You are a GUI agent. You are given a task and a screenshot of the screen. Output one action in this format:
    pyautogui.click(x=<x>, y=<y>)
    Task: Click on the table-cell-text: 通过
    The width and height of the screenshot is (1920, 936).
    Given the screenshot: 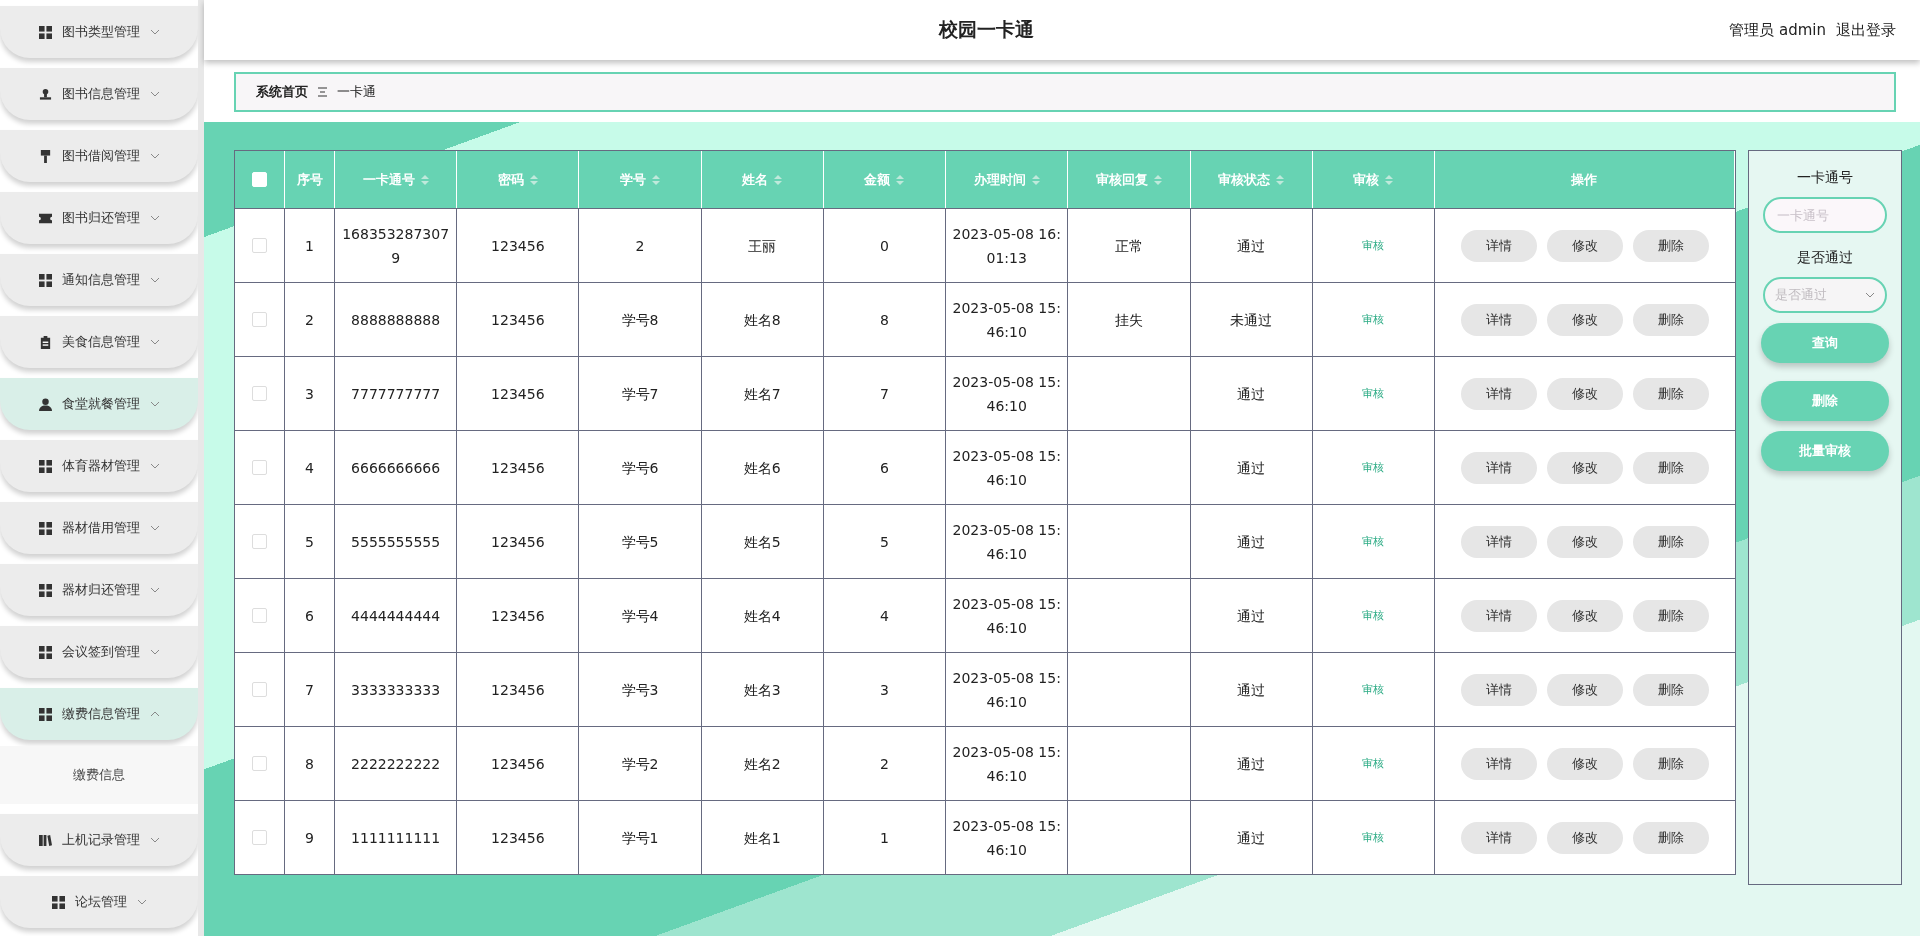 What is the action you would take?
    pyautogui.click(x=1251, y=246)
    